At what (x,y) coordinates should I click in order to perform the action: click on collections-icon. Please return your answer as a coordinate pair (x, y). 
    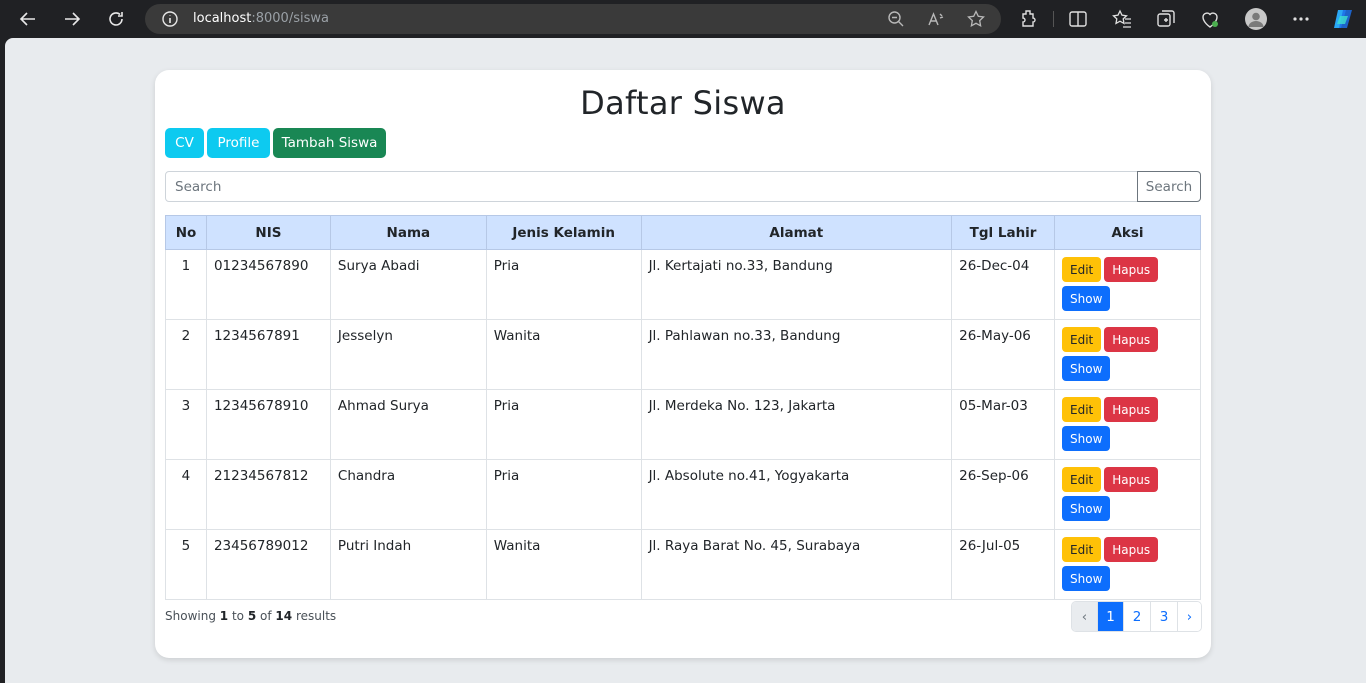
    Looking at the image, I should click on (1166, 19).